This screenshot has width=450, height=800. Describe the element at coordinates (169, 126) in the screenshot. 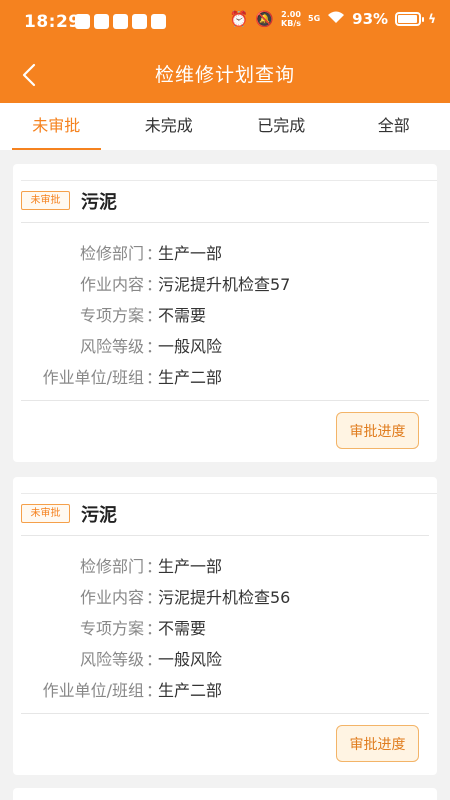

I see `tab-incomplete: 未完成` at that location.